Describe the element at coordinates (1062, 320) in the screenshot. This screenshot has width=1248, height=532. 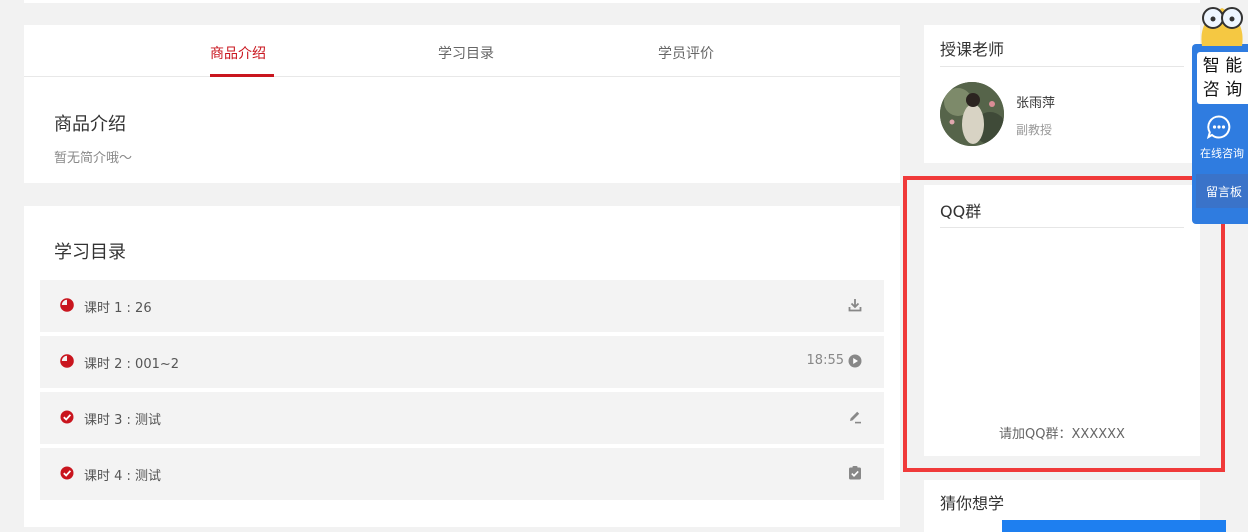
I see `qq-group-card: QQ群 请加QQ群：XXXXXX` at that location.